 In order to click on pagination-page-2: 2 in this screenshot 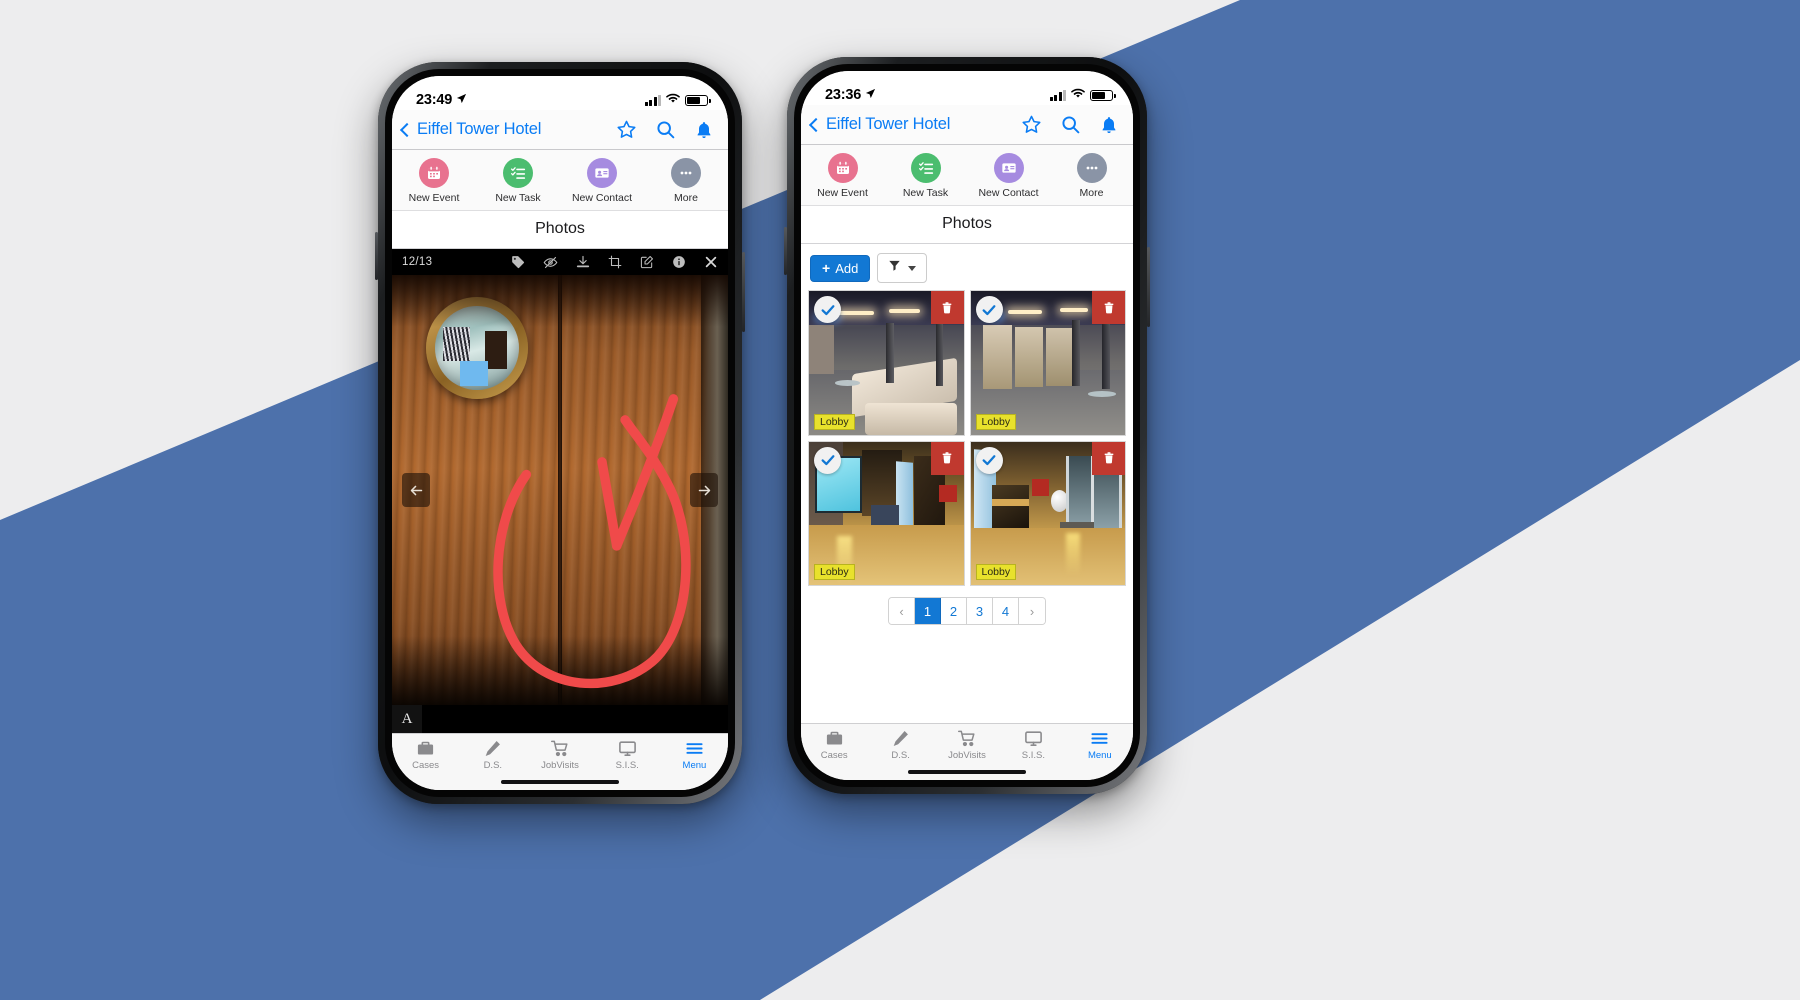, I will do `click(954, 611)`.